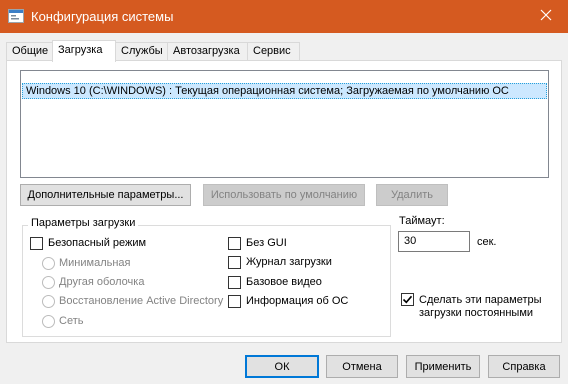 The height and width of the screenshot is (384, 568). What do you see at coordinates (284, 282) in the screenshot?
I see `base-video-label: Базовое видео` at bounding box center [284, 282].